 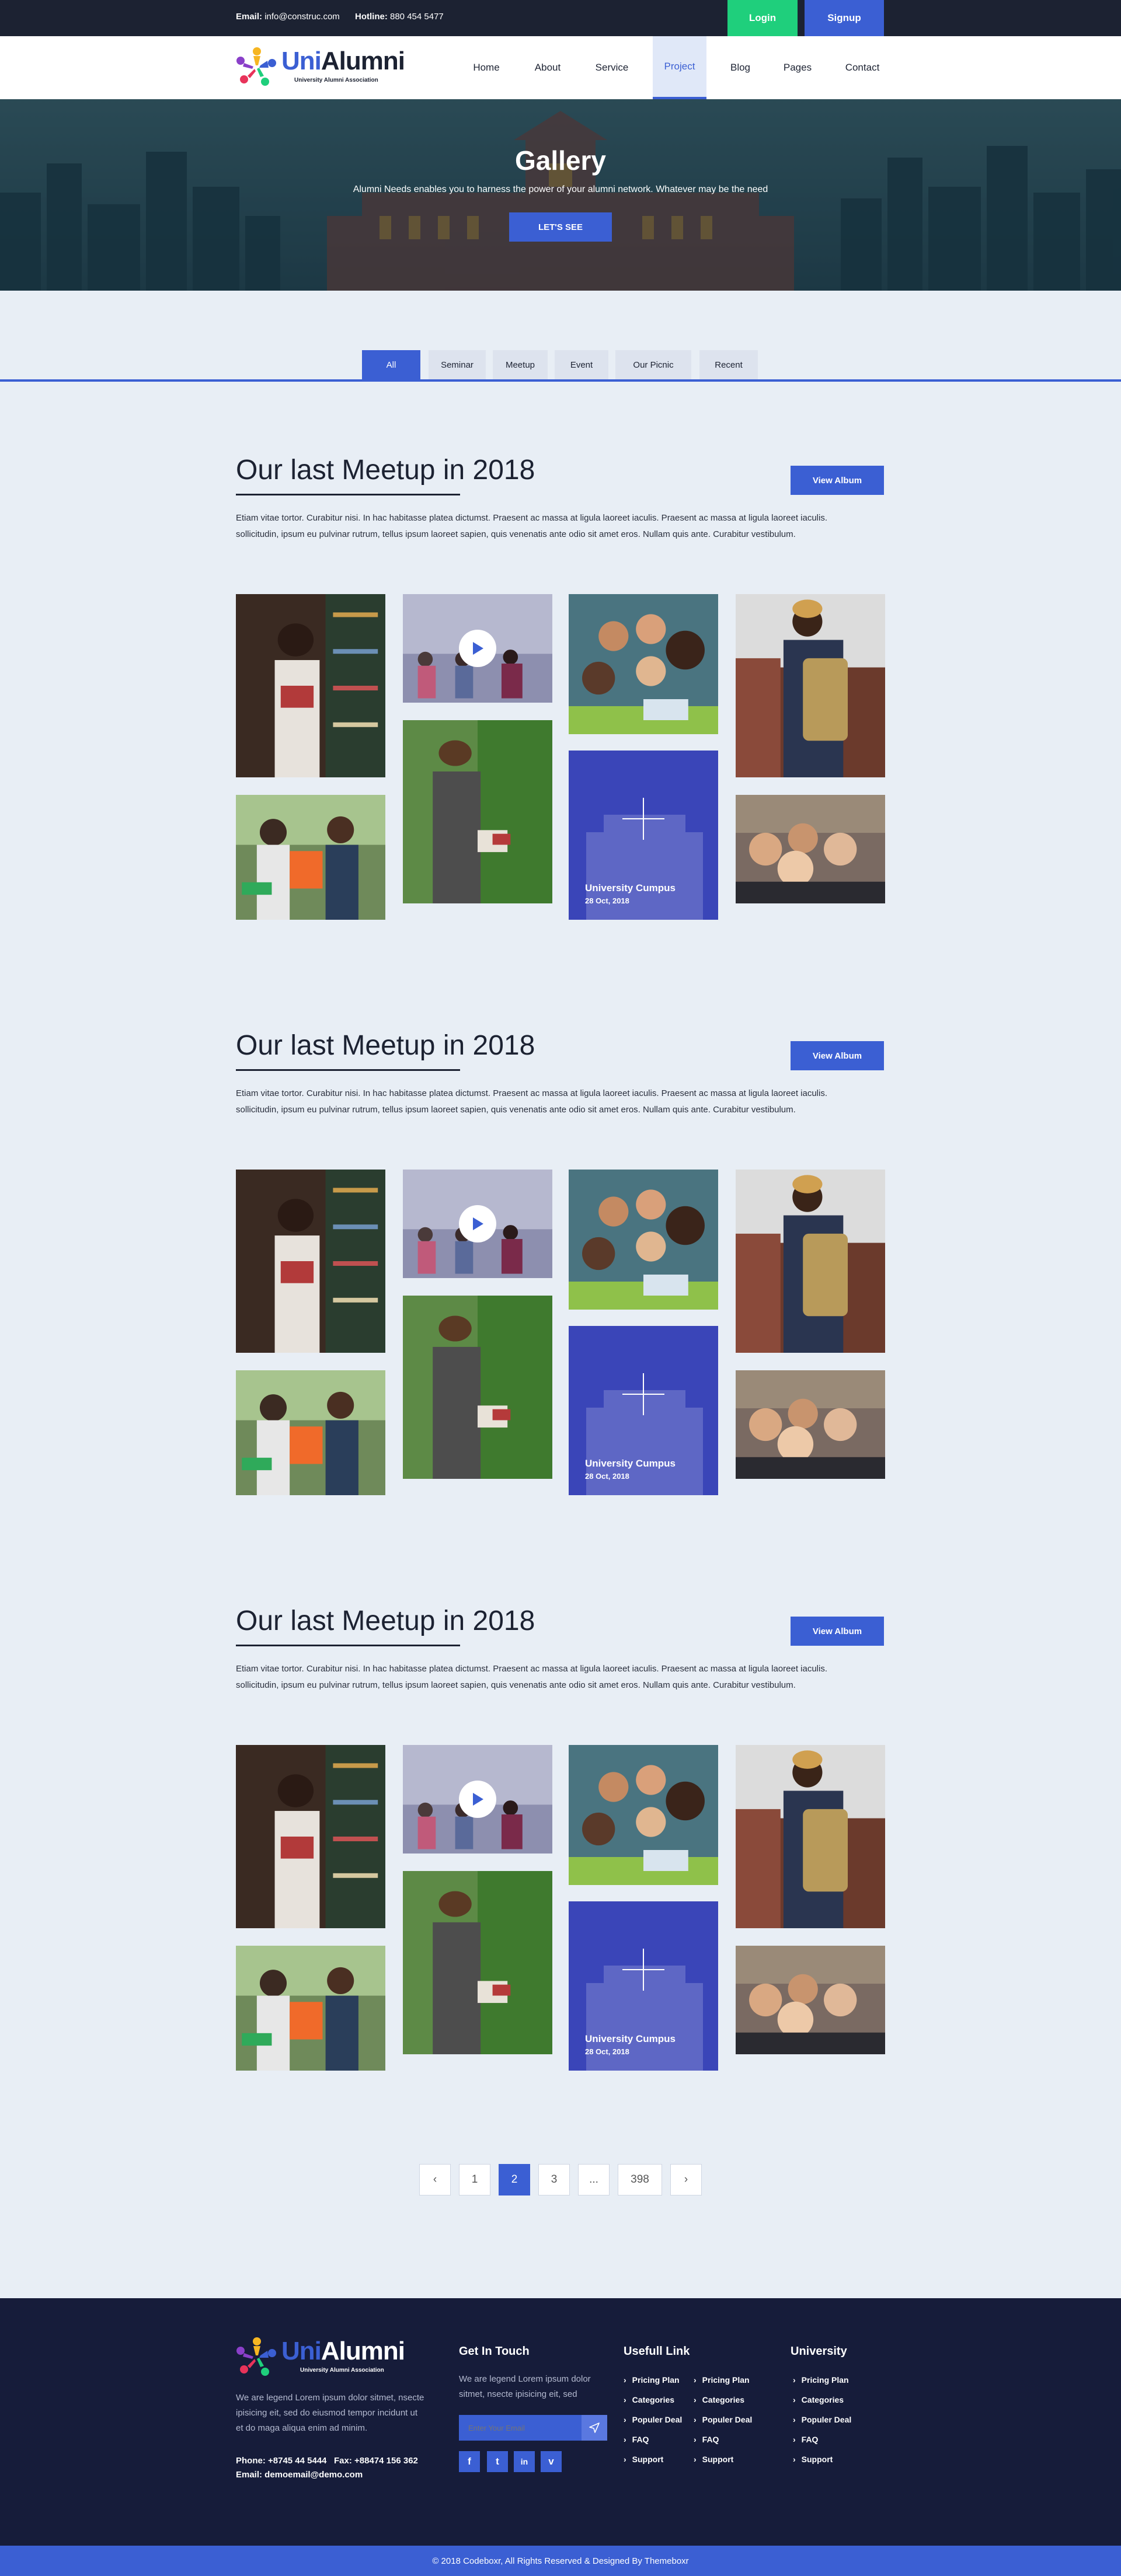 I want to click on facebook-icon: f, so click(x=469, y=2461).